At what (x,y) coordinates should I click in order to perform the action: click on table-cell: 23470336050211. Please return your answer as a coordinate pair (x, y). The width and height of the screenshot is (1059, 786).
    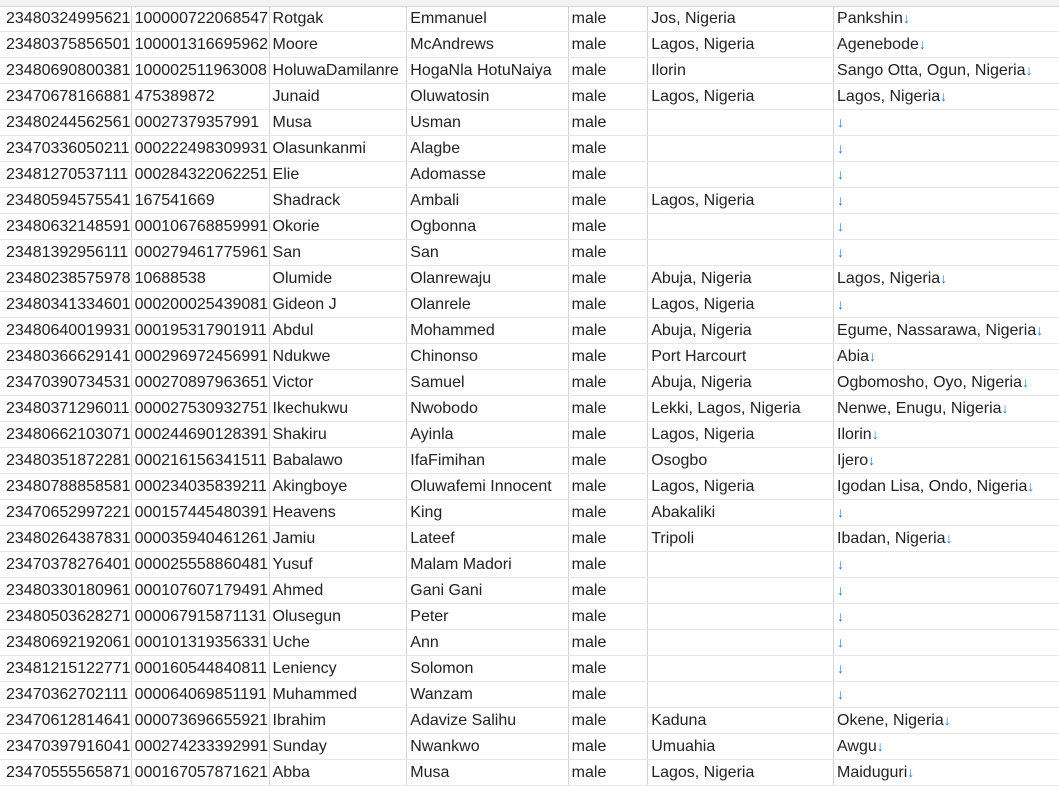
    Looking at the image, I should click on (66, 148).